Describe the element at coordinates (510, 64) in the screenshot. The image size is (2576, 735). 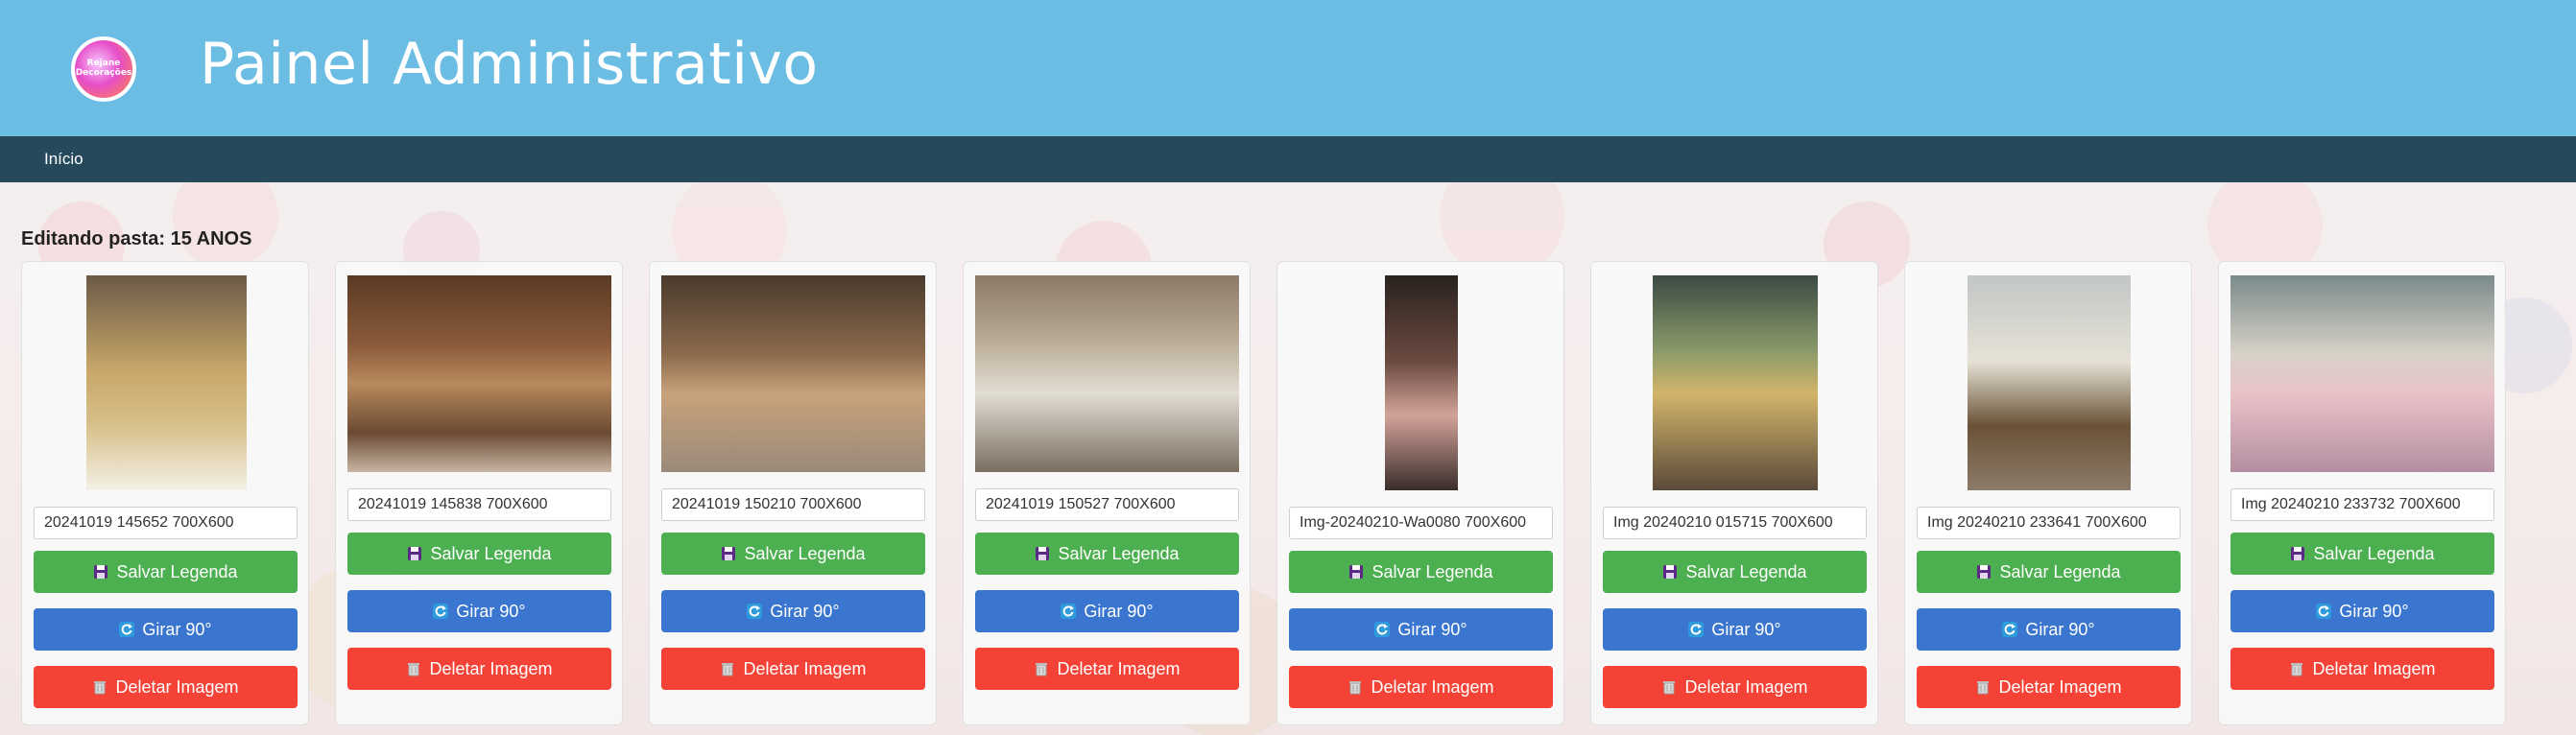
I see `page-title: Painel Administrativo` at that location.